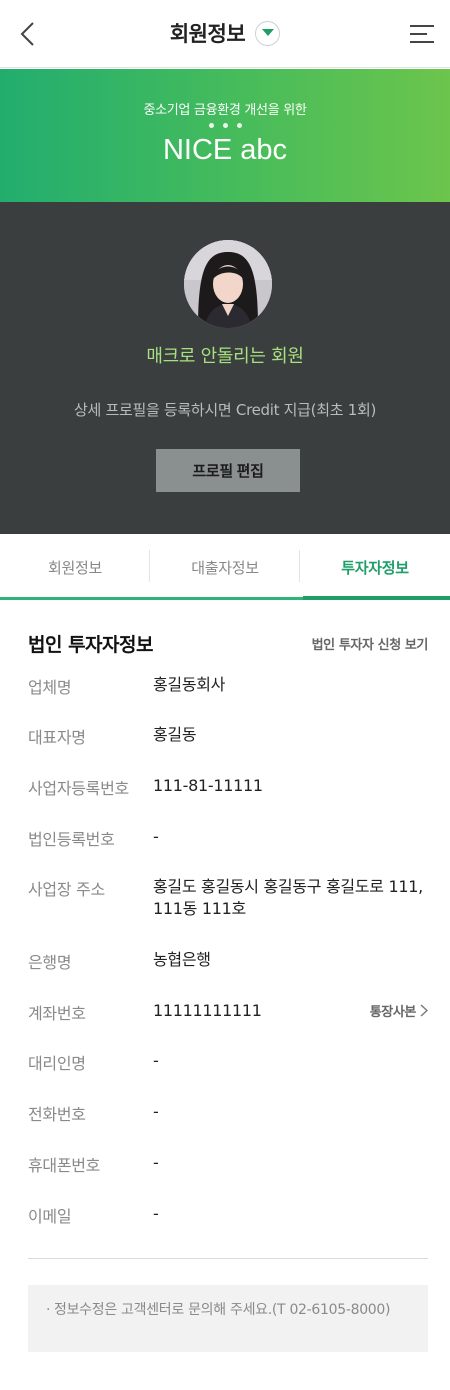 The width and height of the screenshot is (450, 1390). I want to click on contact-notice: · 정보수정은 고객센터로 문의해 주세요.(T 02-6105-8000), so click(228, 1318).